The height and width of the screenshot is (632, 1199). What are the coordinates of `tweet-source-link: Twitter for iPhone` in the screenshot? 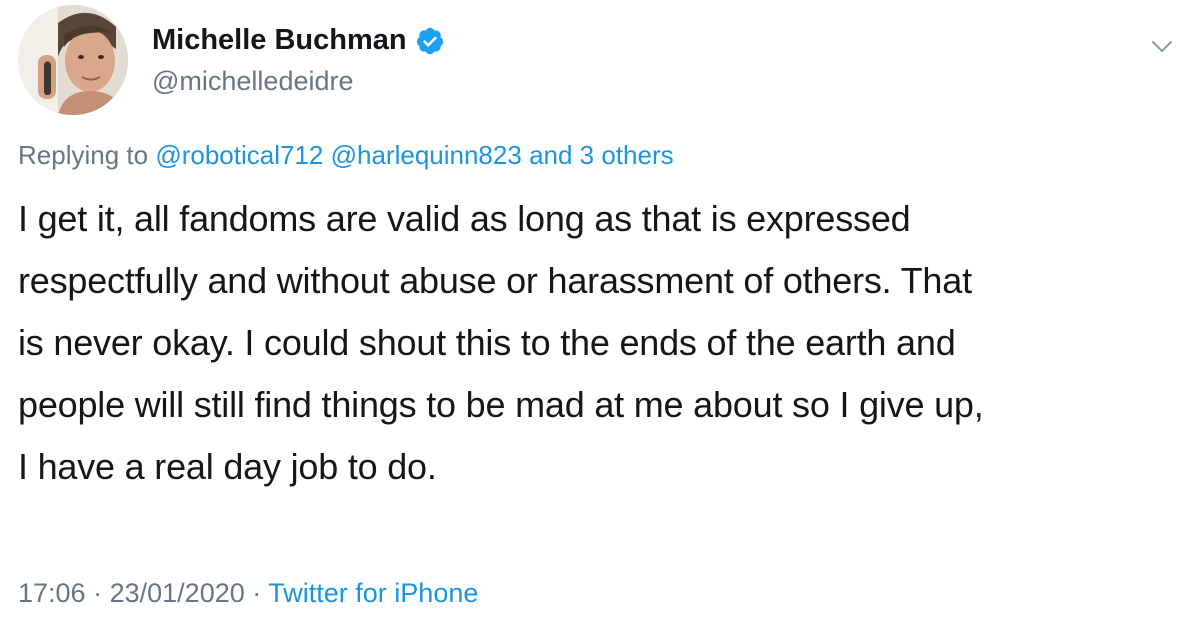 It's located at (373, 593).